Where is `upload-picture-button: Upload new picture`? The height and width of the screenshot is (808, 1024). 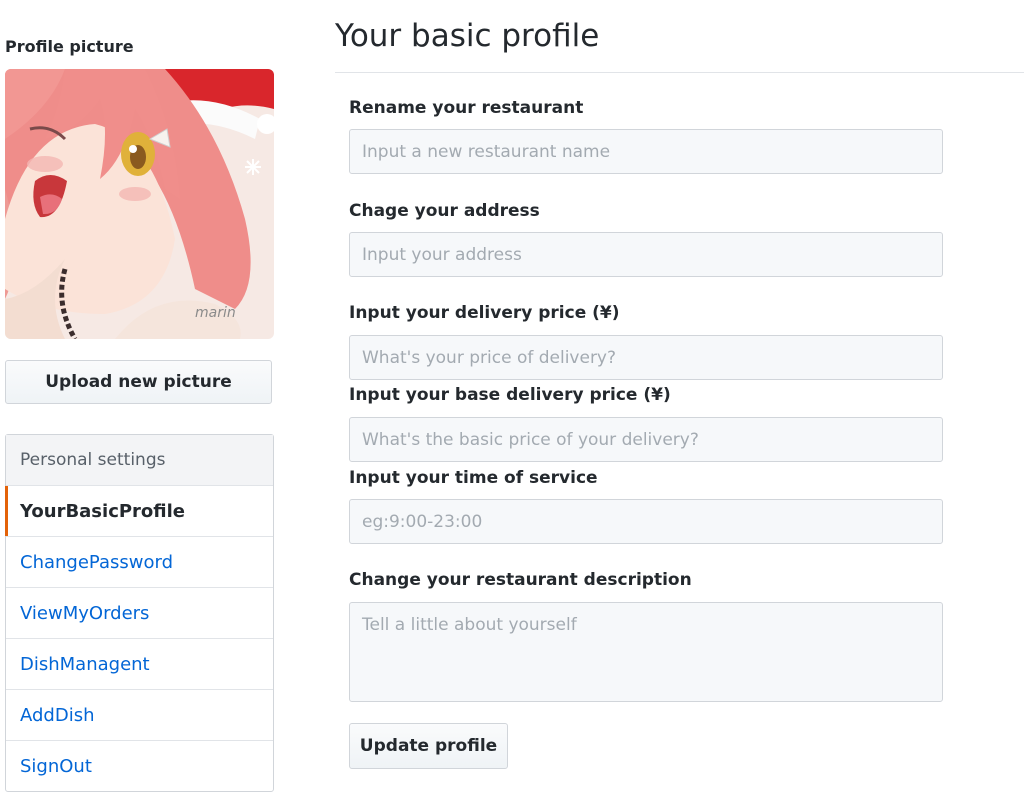
upload-picture-button: Upload new picture is located at coordinates (138, 382).